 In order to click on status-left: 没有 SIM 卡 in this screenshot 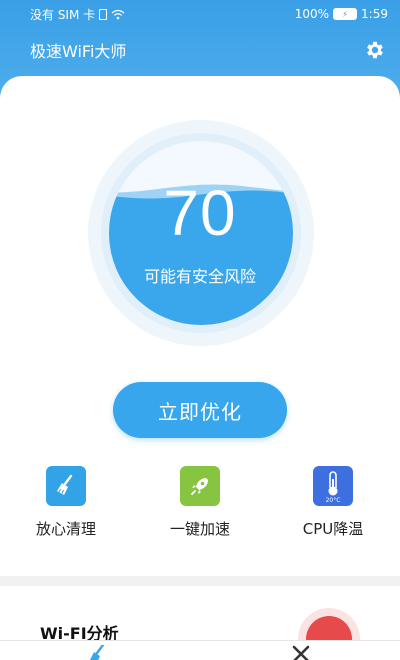, I will do `click(77, 14)`.